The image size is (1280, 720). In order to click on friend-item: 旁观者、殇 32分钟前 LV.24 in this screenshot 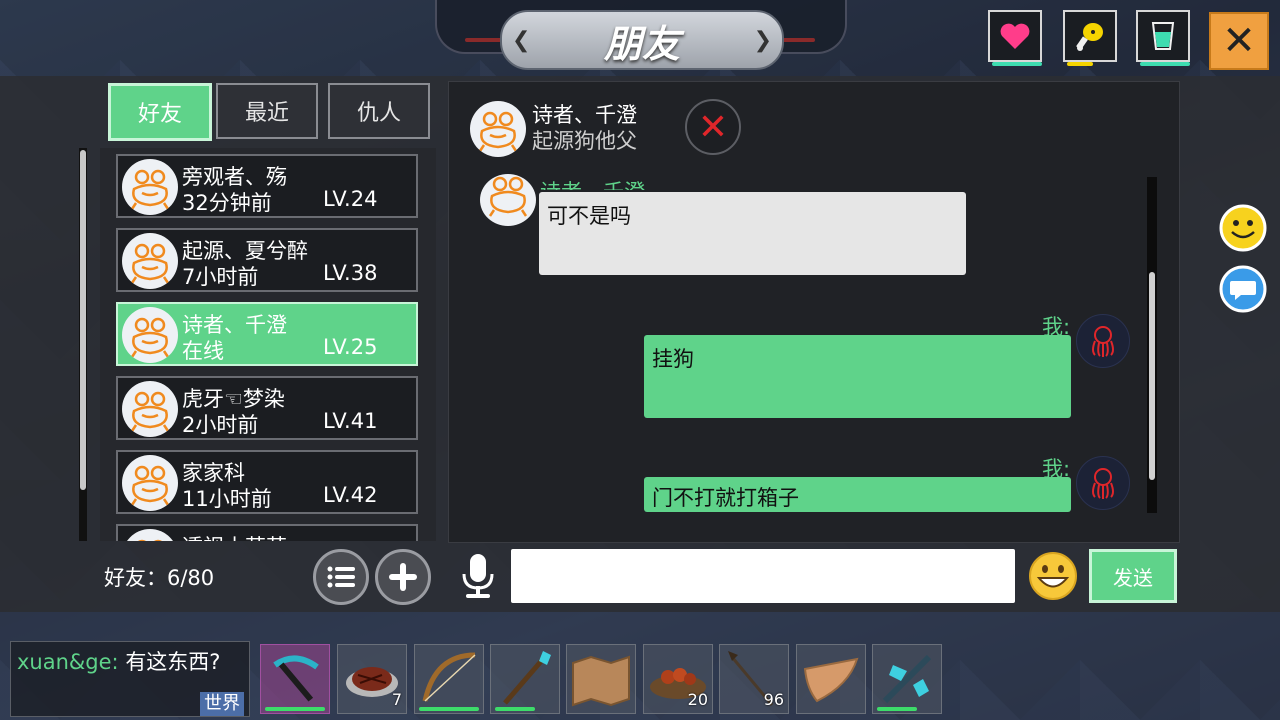, I will do `click(267, 186)`.